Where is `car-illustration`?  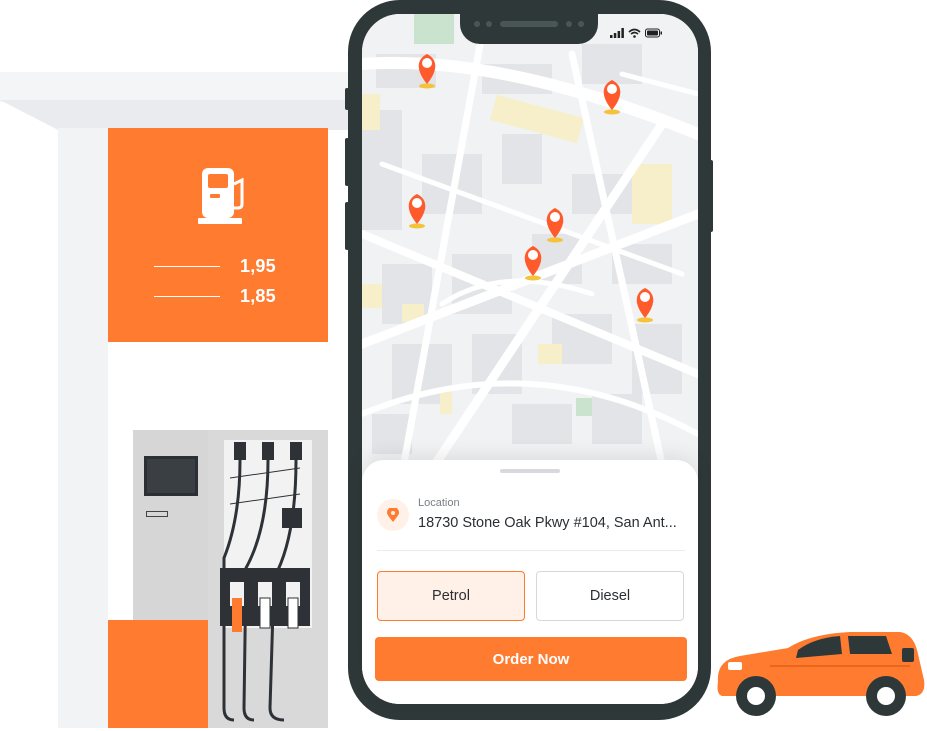
car-illustration is located at coordinates (821, 674).